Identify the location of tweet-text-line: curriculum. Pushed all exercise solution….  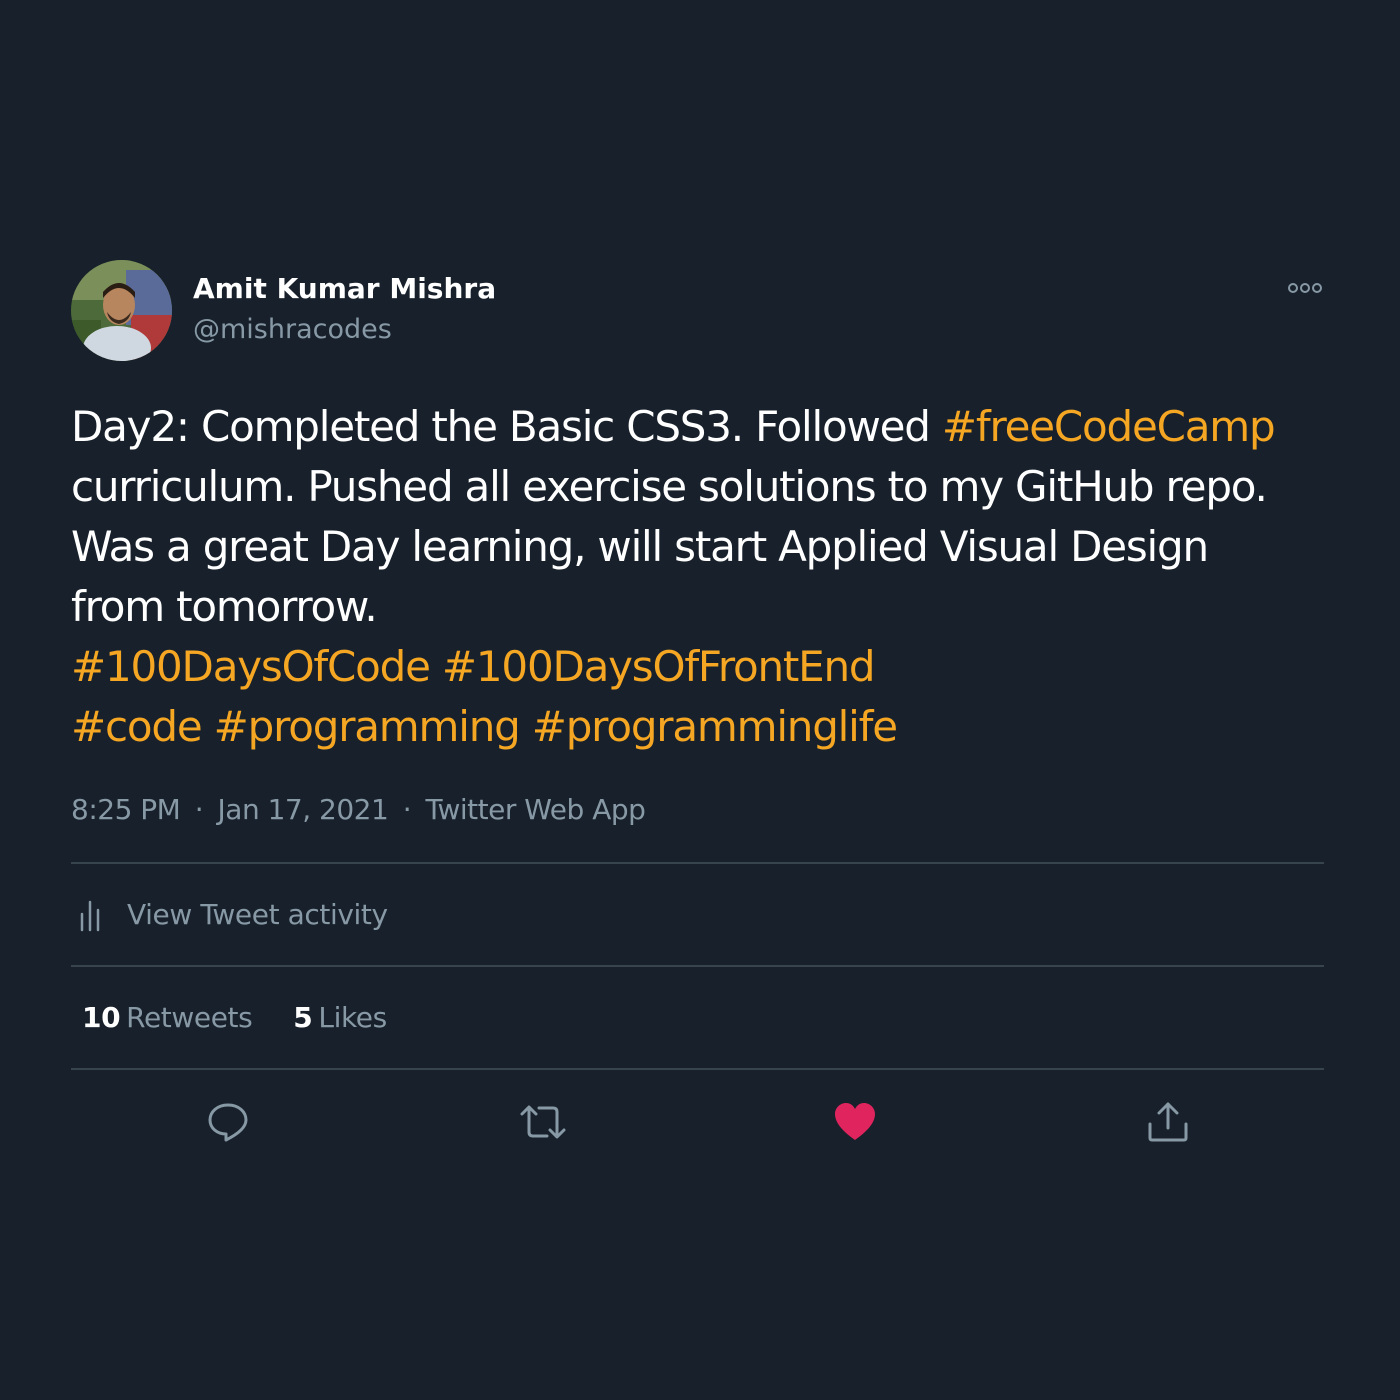
(697, 487).